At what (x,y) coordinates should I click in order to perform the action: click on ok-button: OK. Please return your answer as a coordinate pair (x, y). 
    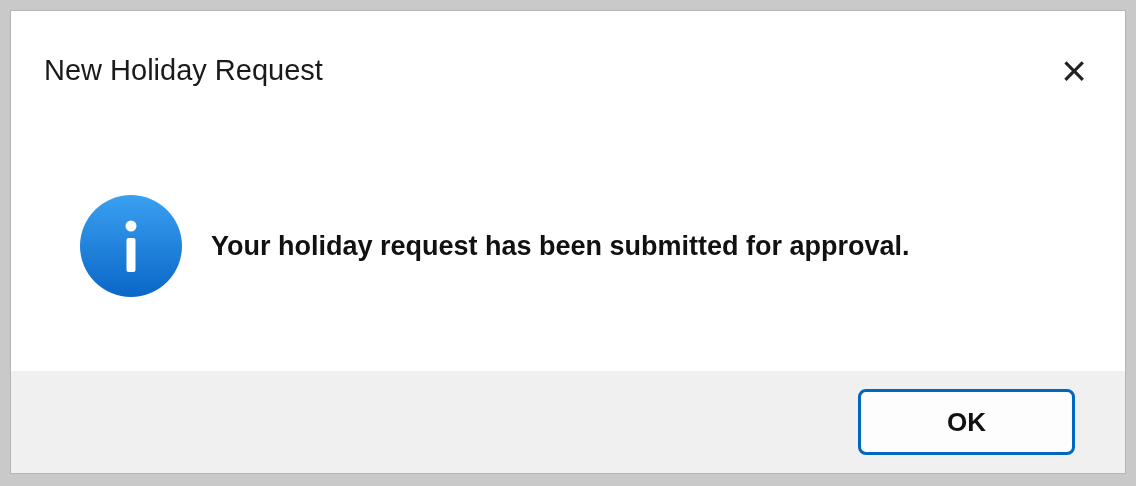
    Looking at the image, I should click on (966, 422).